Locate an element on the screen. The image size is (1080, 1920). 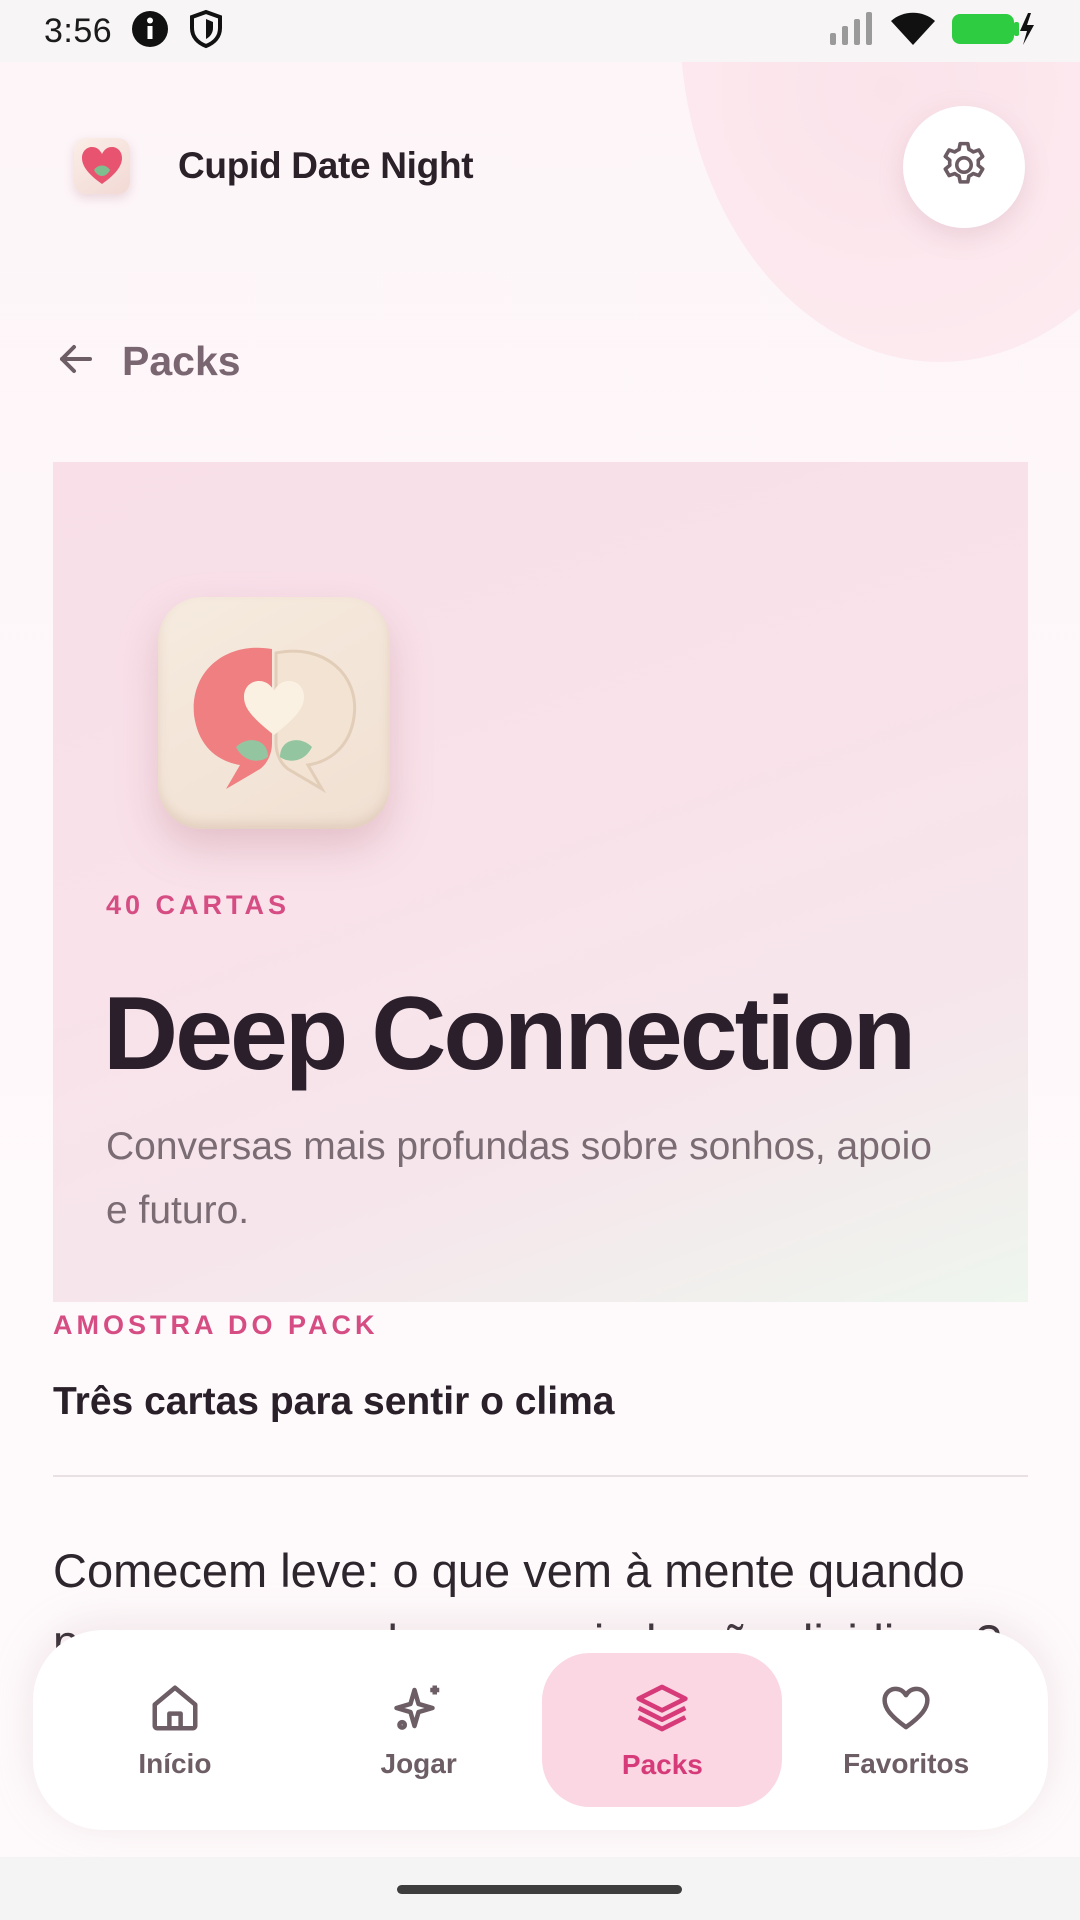
back-label: Packs is located at coordinates (181, 361).